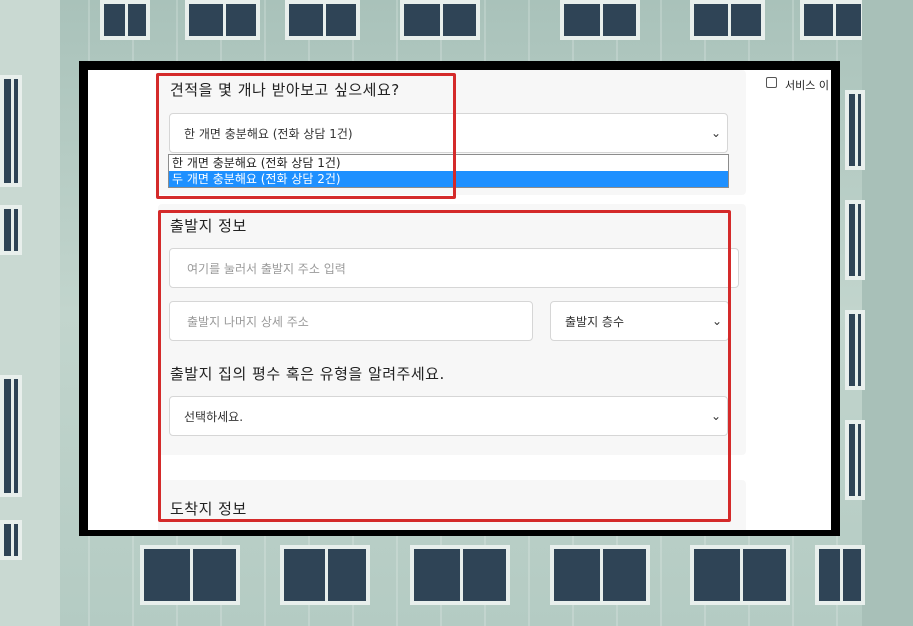 The width and height of the screenshot is (913, 626). Describe the element at coordinates (306, 136) in the screenshot. I see `annotation-box-quote-count` at that location.